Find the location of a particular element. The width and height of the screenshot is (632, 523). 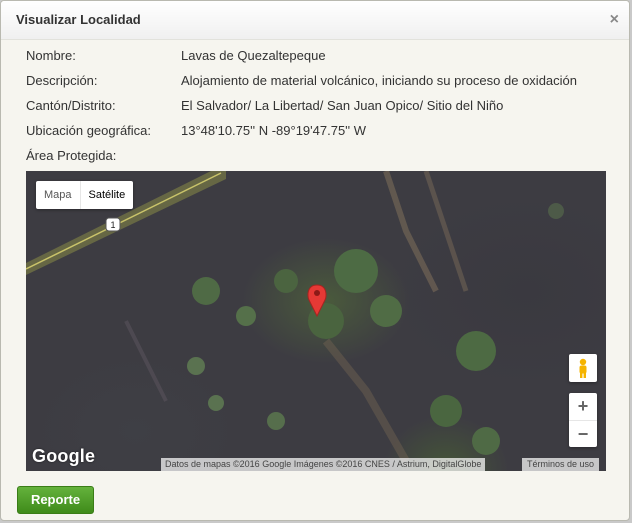

report-button: Reporte is located at coordinates (55, 500).